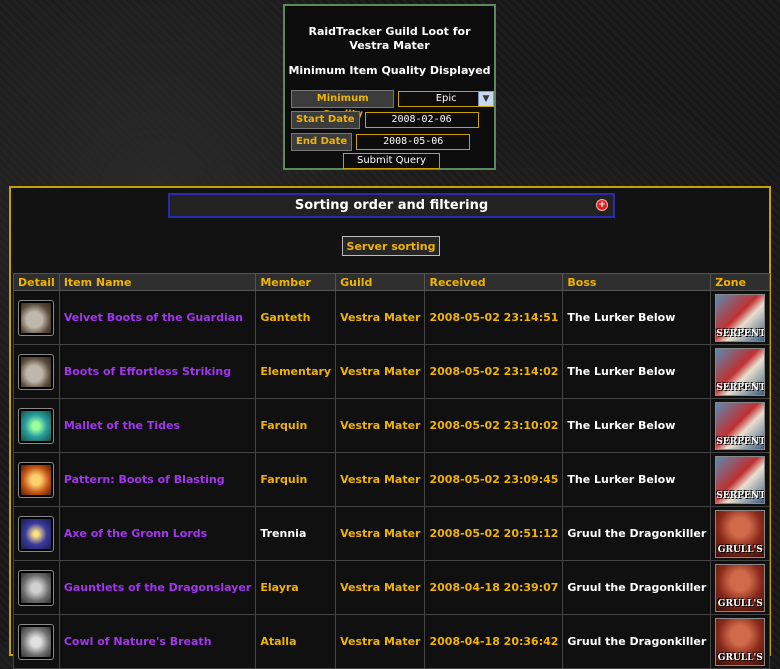 Image resolution: width=780 pixels, height=669 pixels. What do you see at coordinates (391, 246) in the screenshot?
I see `server-sorting-button: Server sorting` at bounding box center [391, 246].